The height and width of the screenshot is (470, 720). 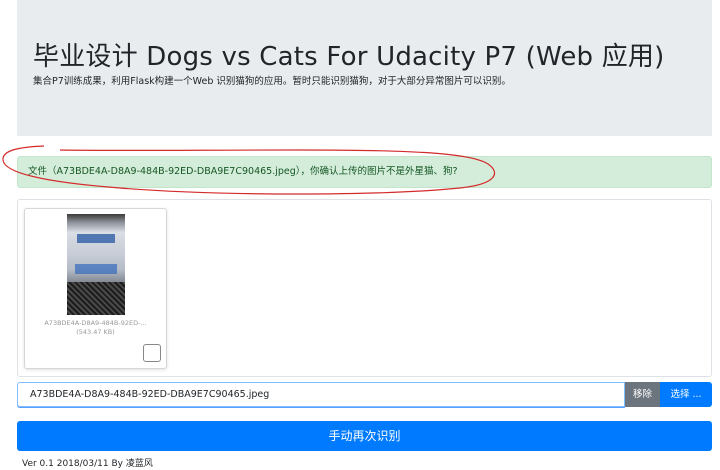 I want to click on file-thumbnail-card: A73BDE4A-D8A9-484B-92ED-... (543.47 KB), so click(x=95, y=288).